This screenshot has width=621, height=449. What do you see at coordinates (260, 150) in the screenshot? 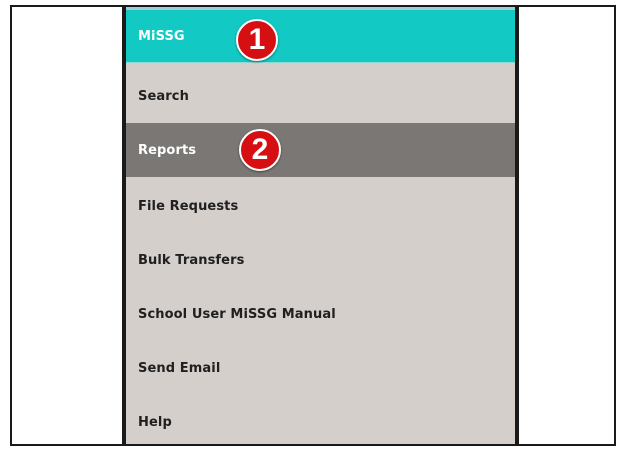
I see `callout-badge-2: 2` at bounding box center [260, 150].